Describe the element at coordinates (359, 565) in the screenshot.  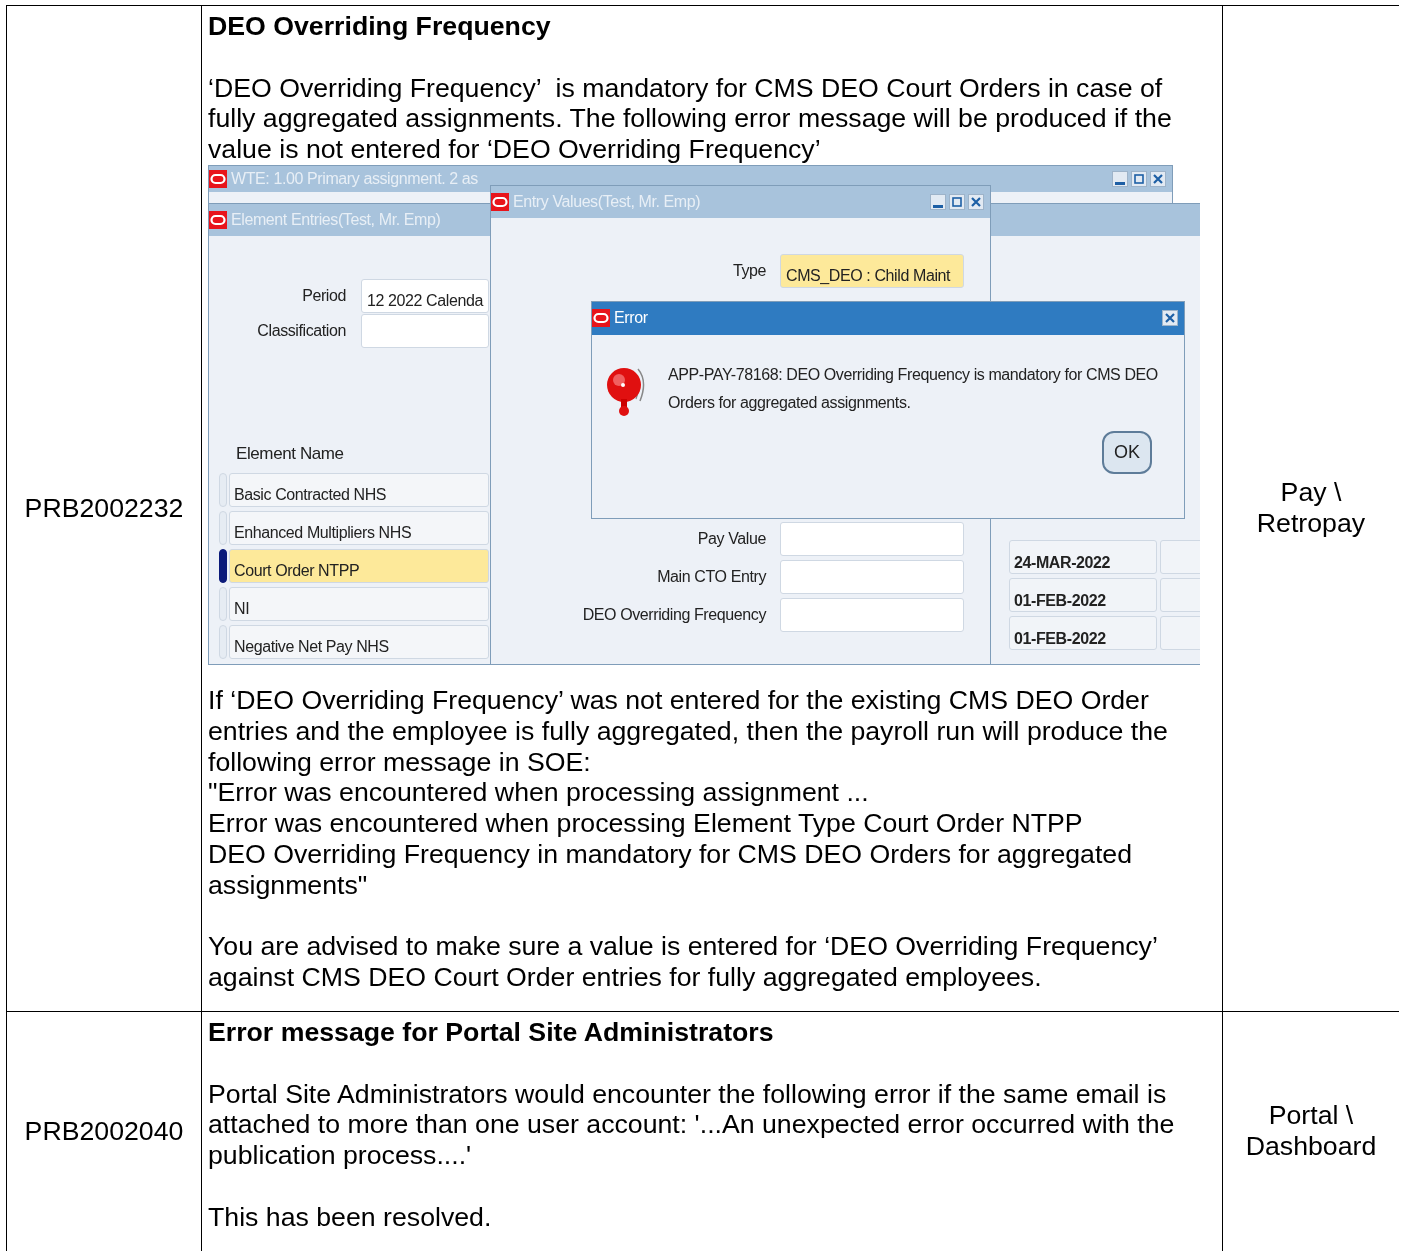
I see `list-row: Court Order NTPP` at that location.